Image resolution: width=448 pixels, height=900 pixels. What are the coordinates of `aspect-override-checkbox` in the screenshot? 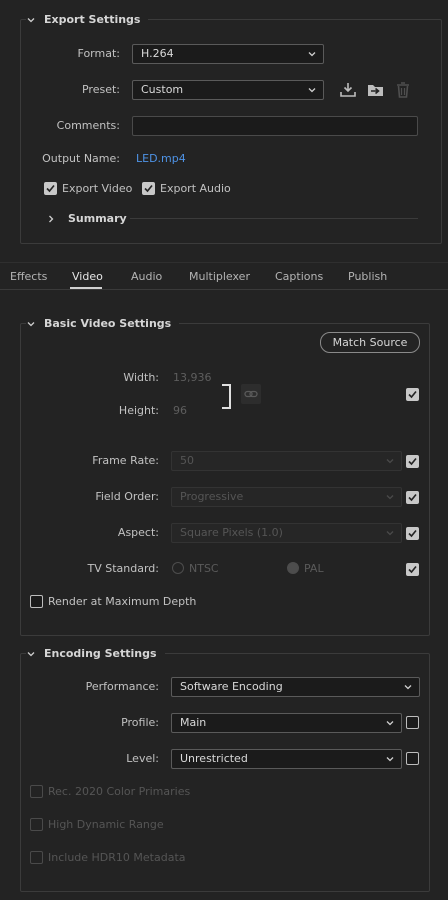 It's located at (412, 533).